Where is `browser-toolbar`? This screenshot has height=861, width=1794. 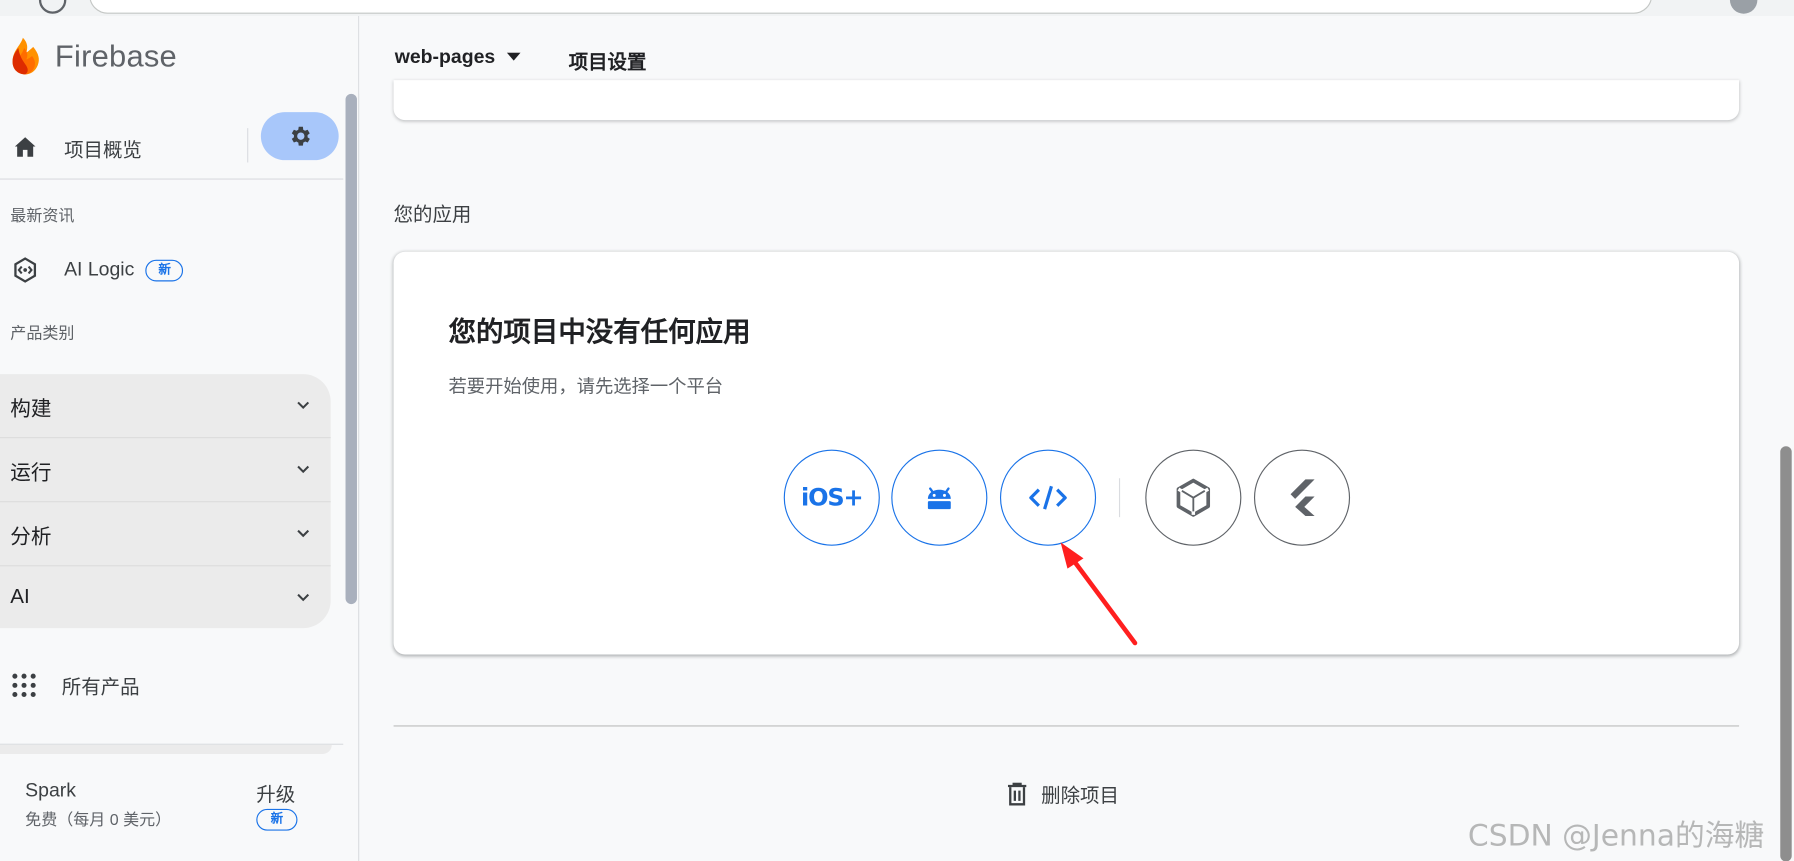 browser-toolbar is located at coordinates (897, 8).